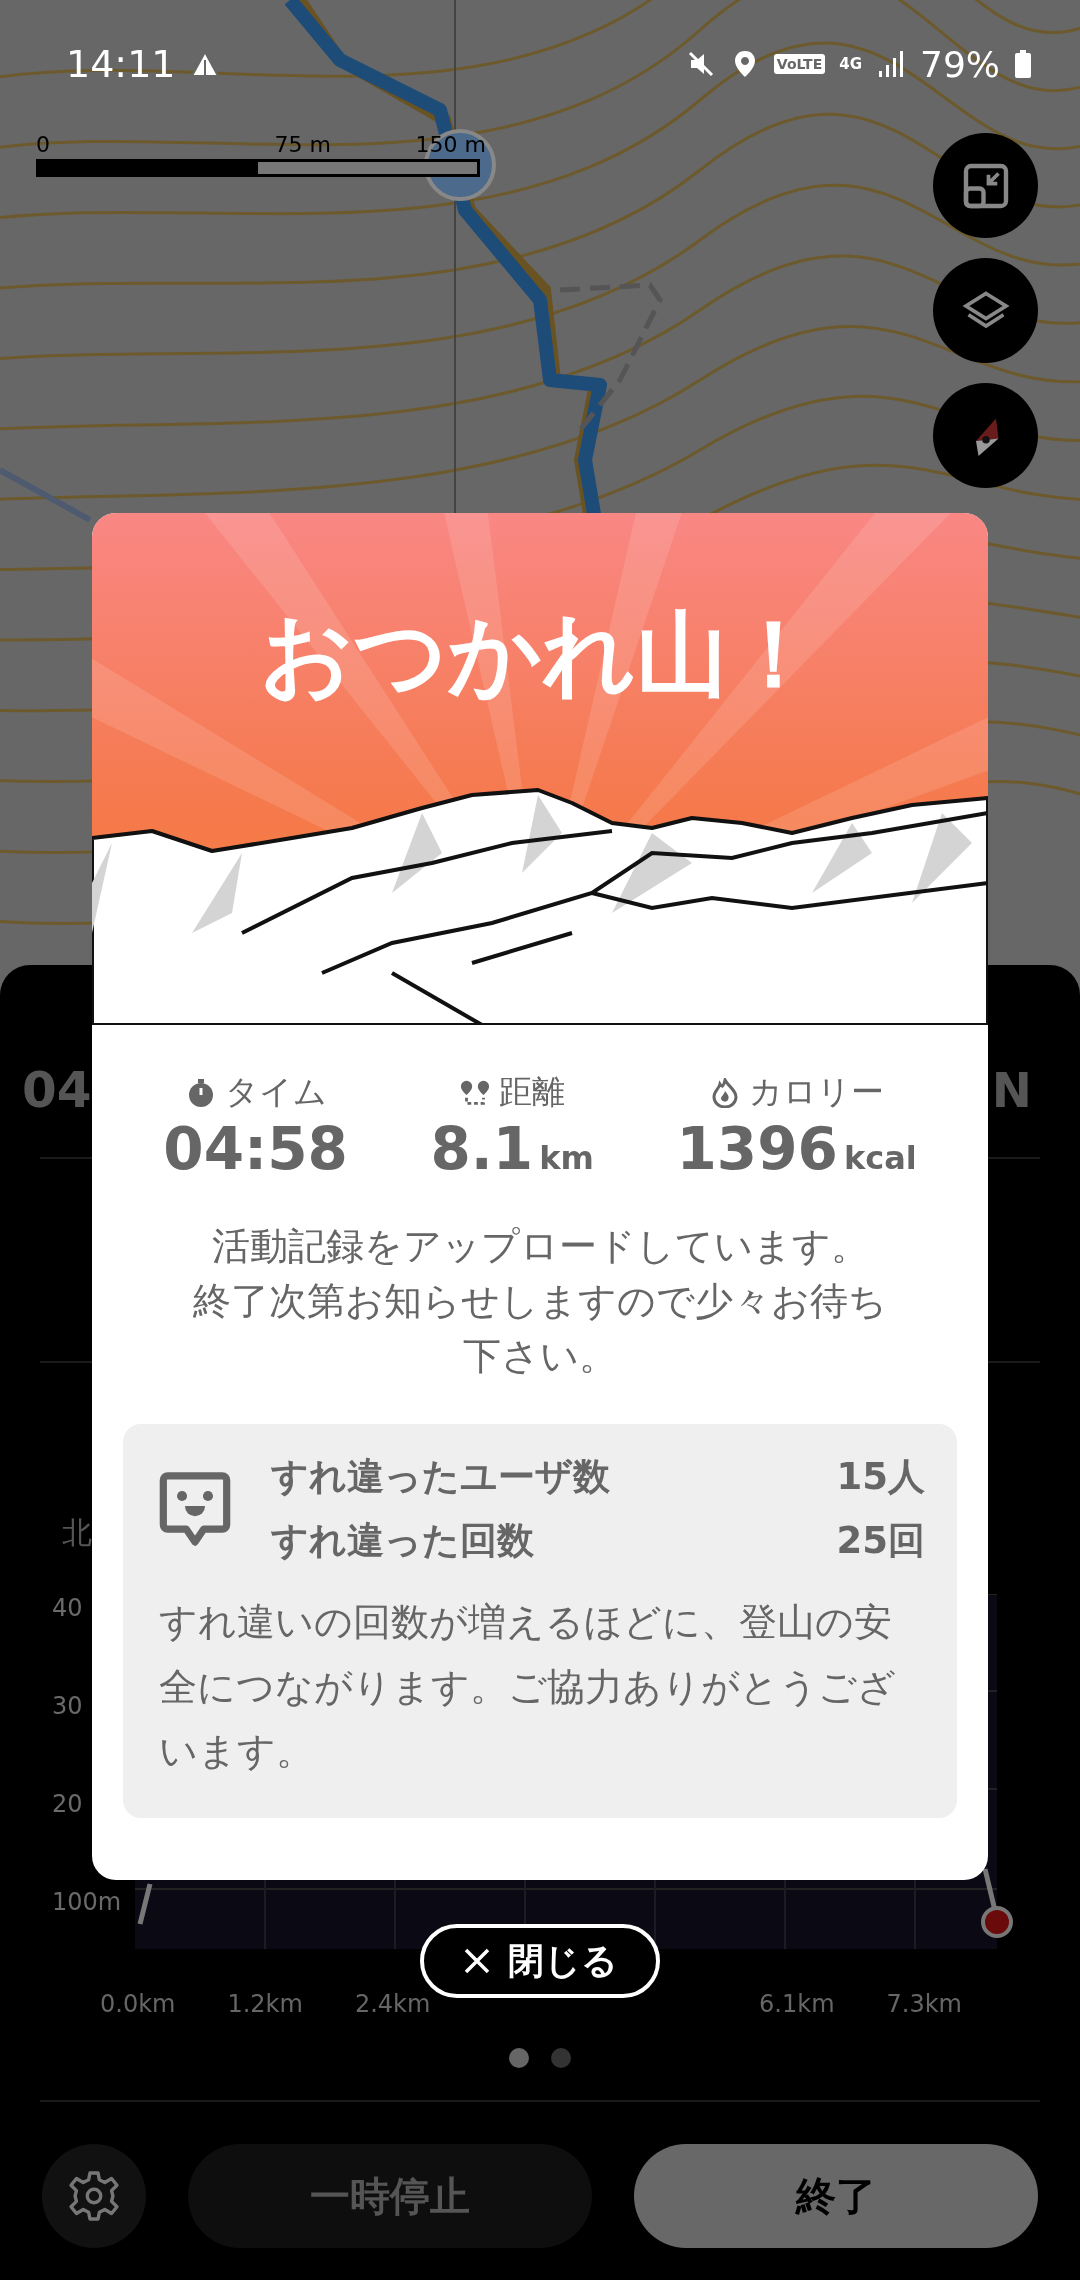 Image resolution: width=1080 pixels, height=2280 pixels. What do you see at coordinates (57, 1090) in the screenshot?
I see `elapsed-time: 04` at bounding box center [57, 1090].